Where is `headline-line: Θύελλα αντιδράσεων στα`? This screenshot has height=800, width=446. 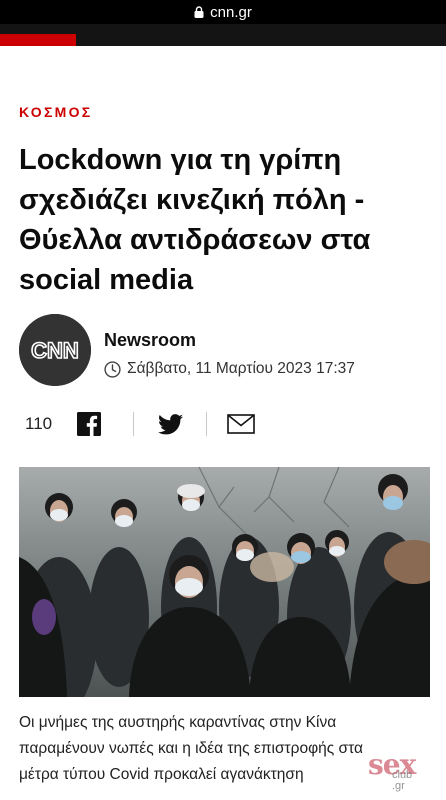 headline-line: Θύελλα αντιδράσεων στα is located at coordinates (195, 240).